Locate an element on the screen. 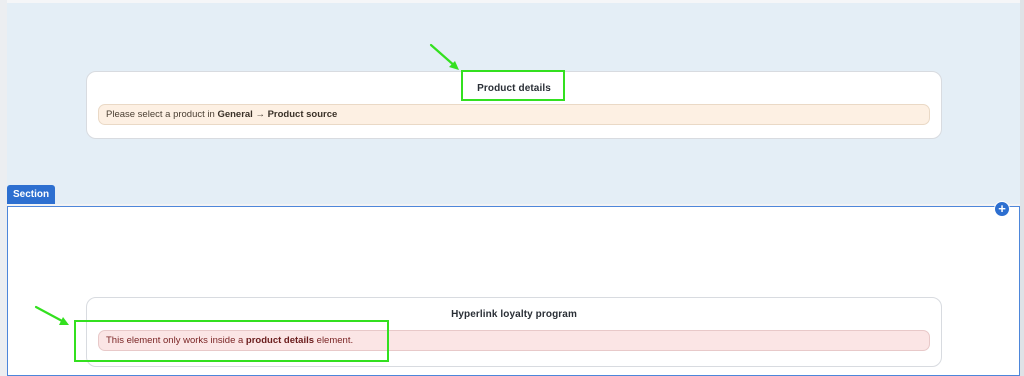 Image resolution: width=1024 pixels, height=376 pixels. scrollbar-track is located at coordinates (1022, 188).